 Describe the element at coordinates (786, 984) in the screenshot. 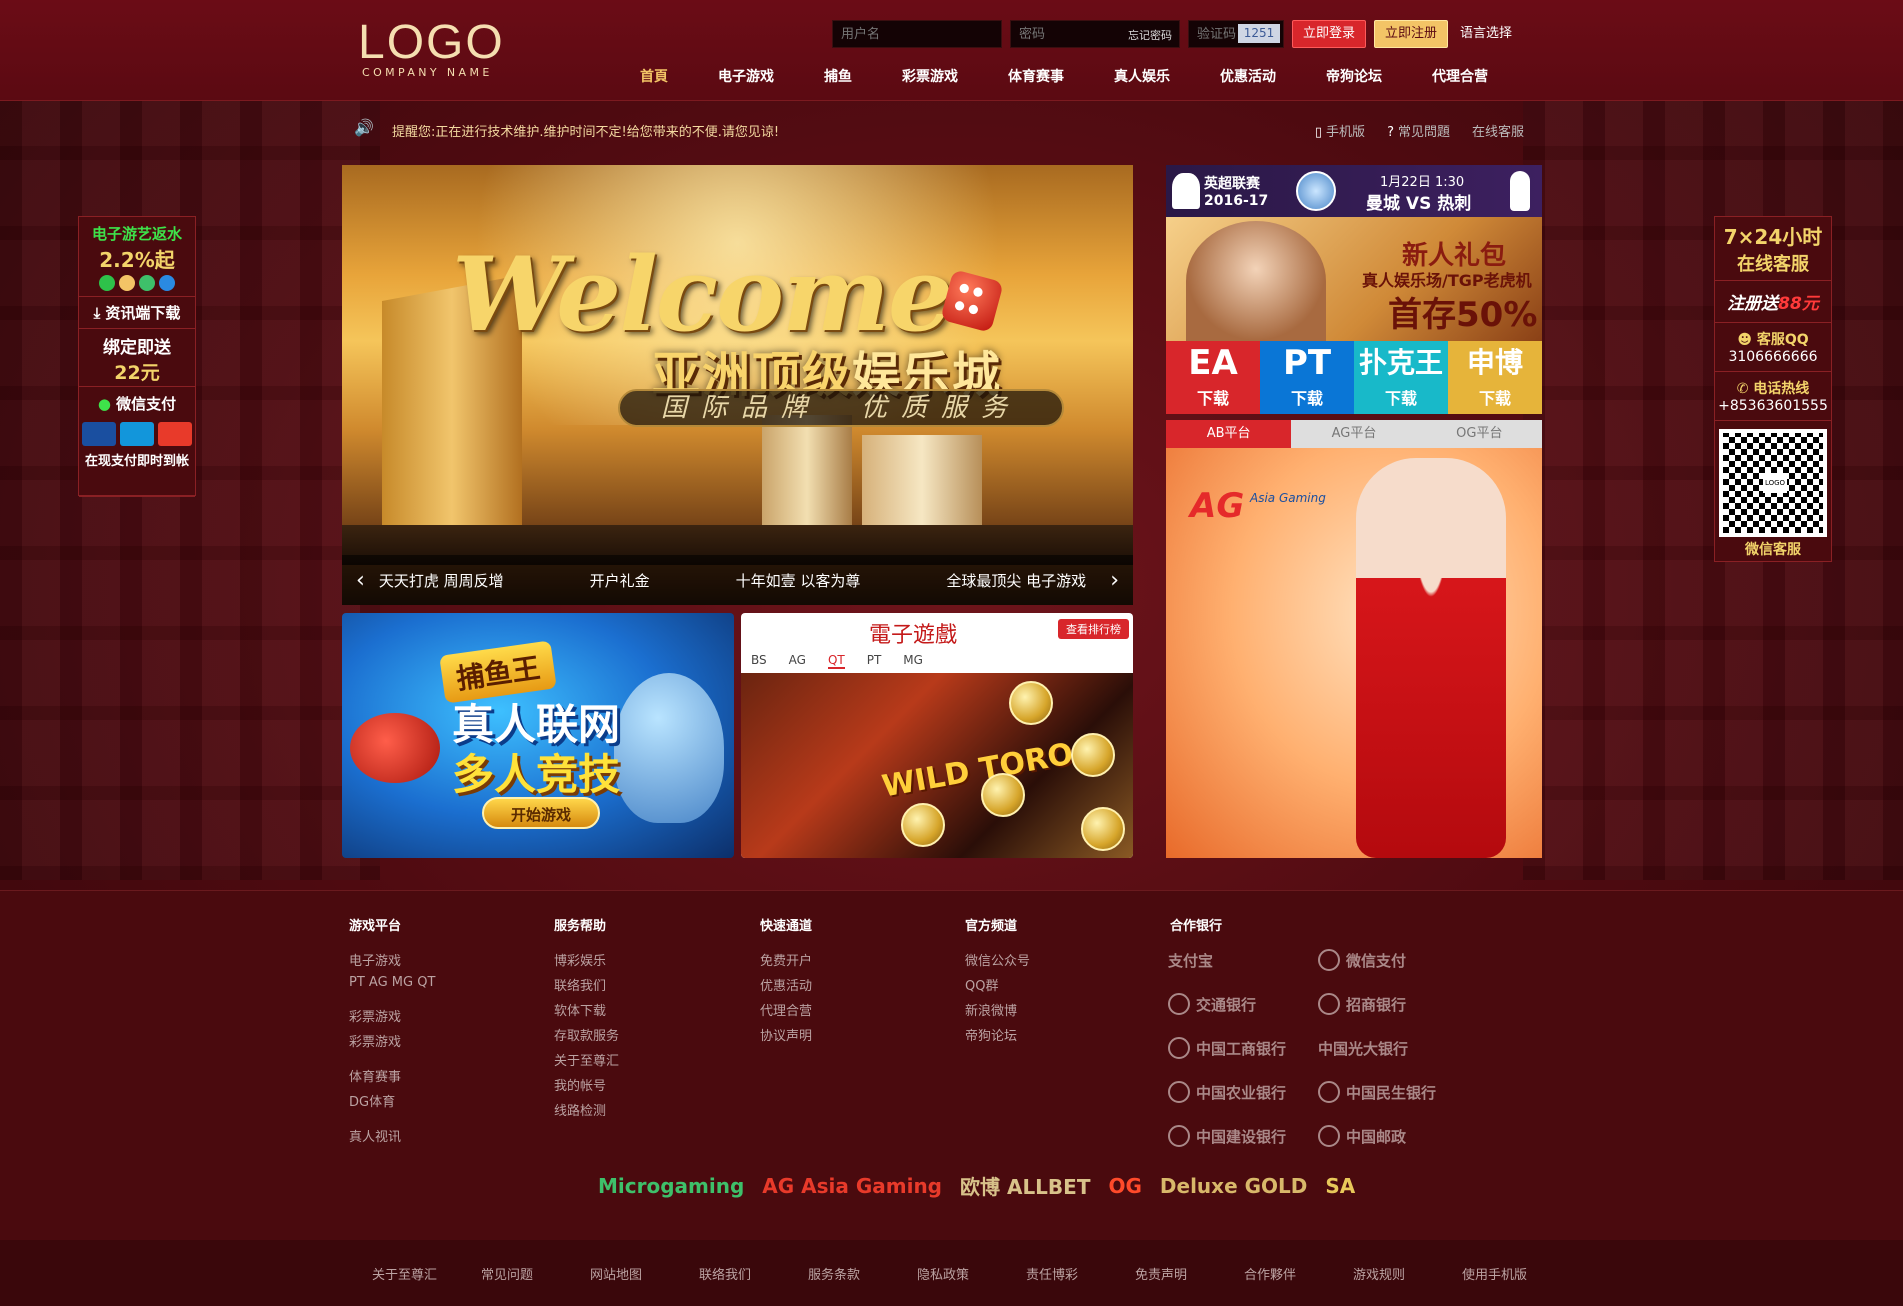

I see `footer-link: 优惠活动` at that location.